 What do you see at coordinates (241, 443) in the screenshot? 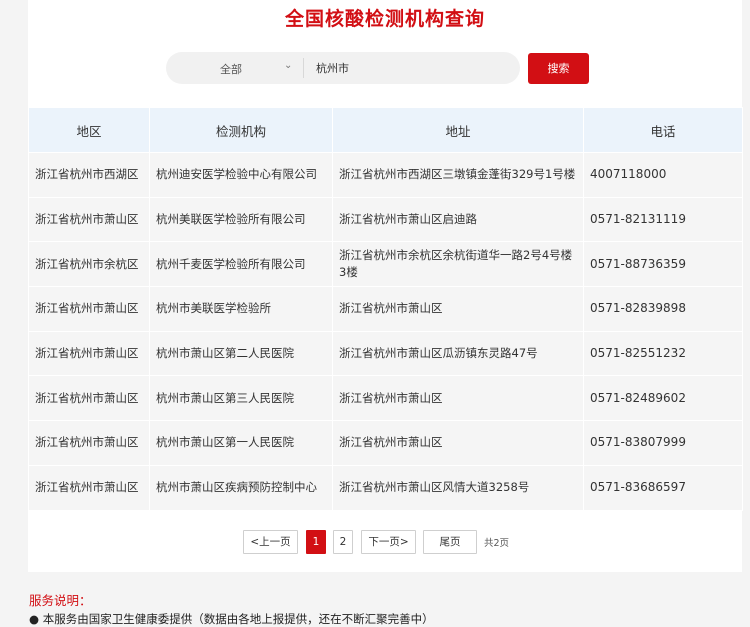
I see `cell-institution: 杭州市萧山区第一人民医院` at bounding box center [241, 443].